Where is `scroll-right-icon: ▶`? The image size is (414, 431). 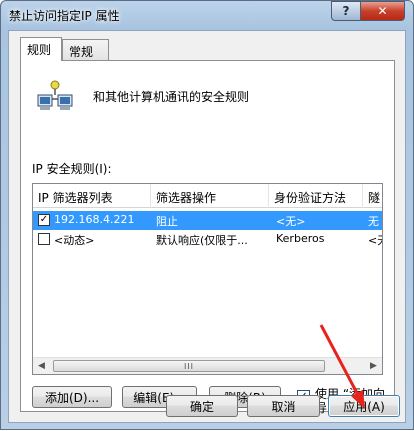
scroll-right-icon: ▶ is located at coordinates (373, 366).